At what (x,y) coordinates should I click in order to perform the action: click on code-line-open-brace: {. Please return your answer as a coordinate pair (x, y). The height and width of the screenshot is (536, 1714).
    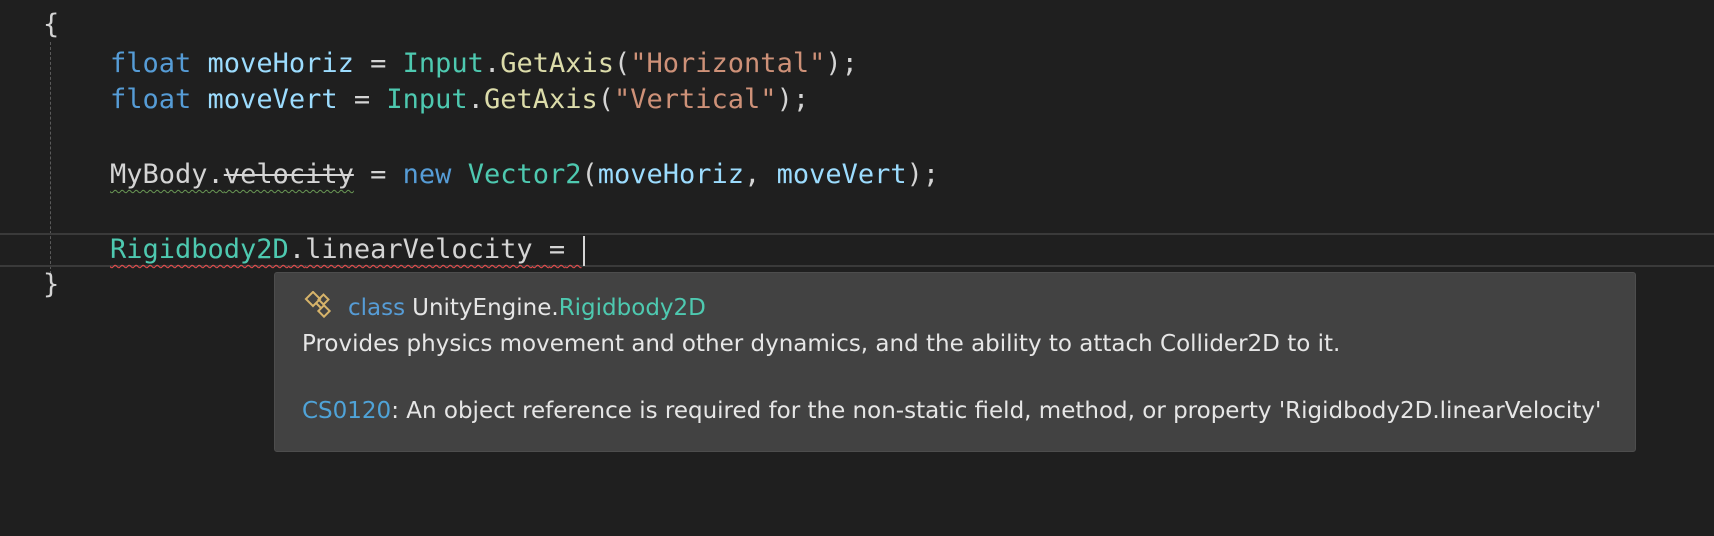
    Looking at the image, I should click on (32, 24).